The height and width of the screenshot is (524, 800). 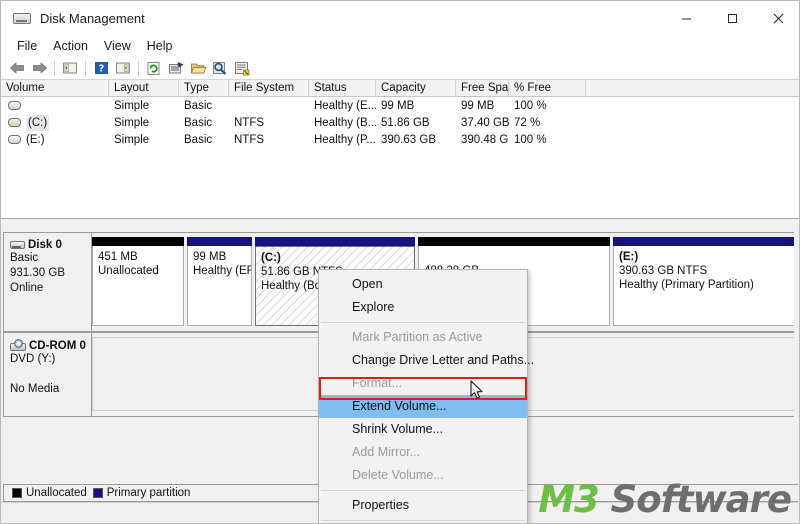 I want to click on legend-item-unallocated: Unallocated, so click(x=49, y=493).